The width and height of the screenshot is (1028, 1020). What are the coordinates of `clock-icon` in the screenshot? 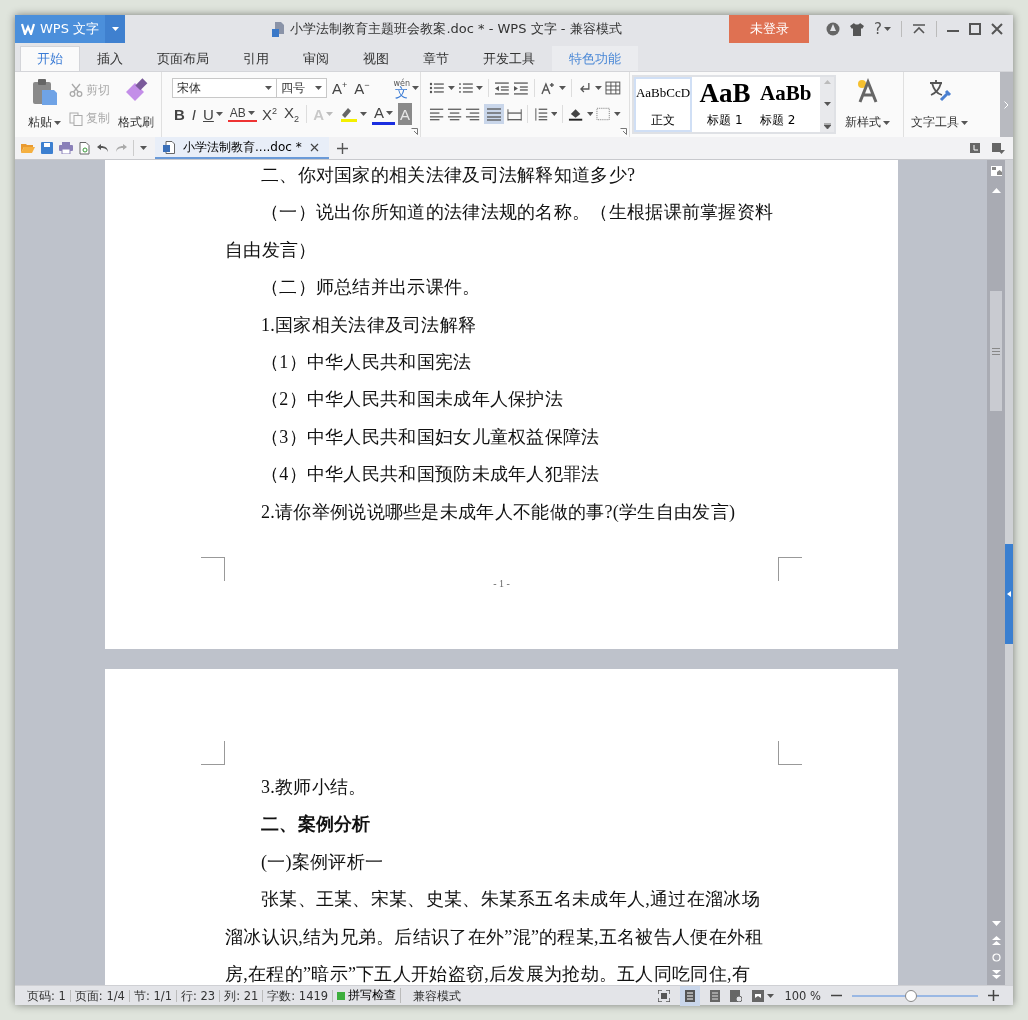 It's located at (975, 148).